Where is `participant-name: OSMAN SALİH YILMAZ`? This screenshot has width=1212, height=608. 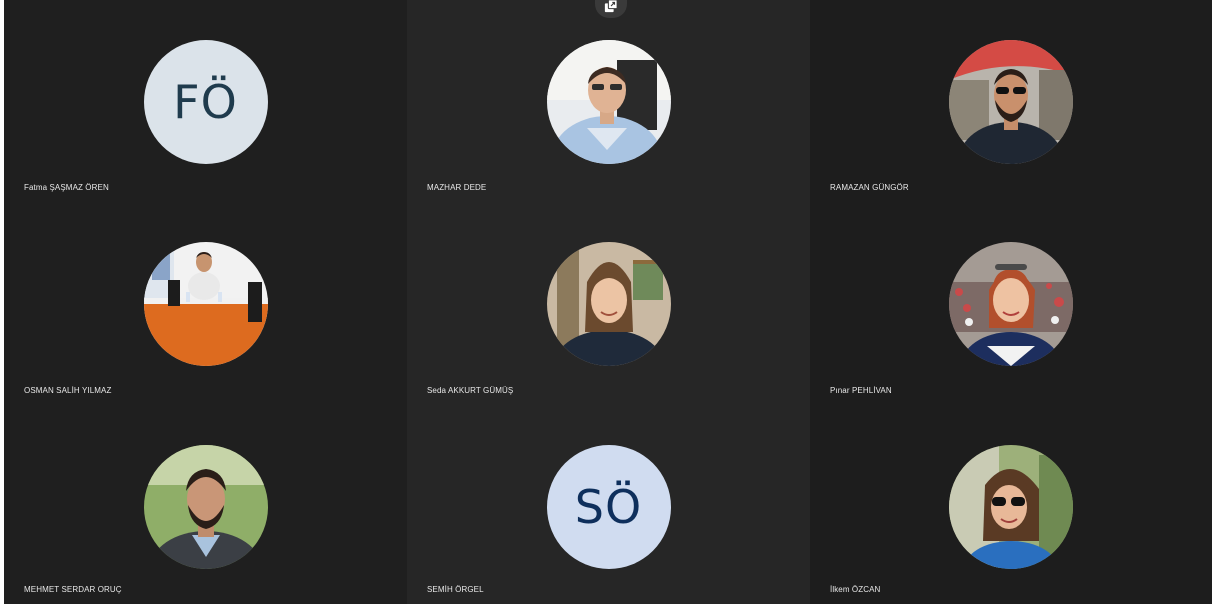 participant-name: OSMAN SALİH YILMAZ is located at coordinates (68, 390).